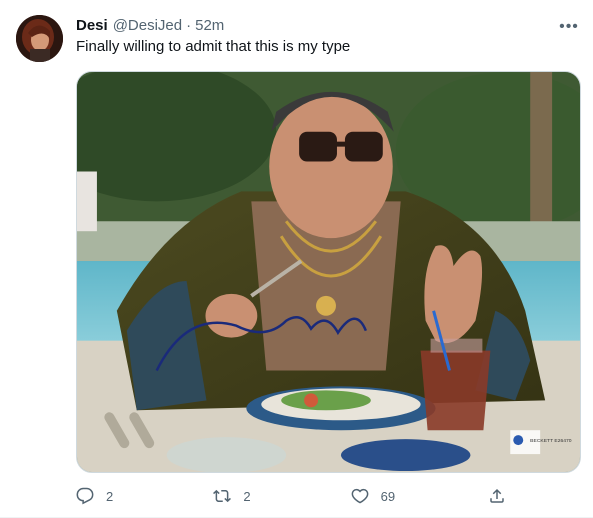 Image resolution: width=593 pixels, height=518 pixels. What do you see at coordinates (116, 496) in the screenshot?
I see `reply-button: 2` at bounding box center [116, 496].